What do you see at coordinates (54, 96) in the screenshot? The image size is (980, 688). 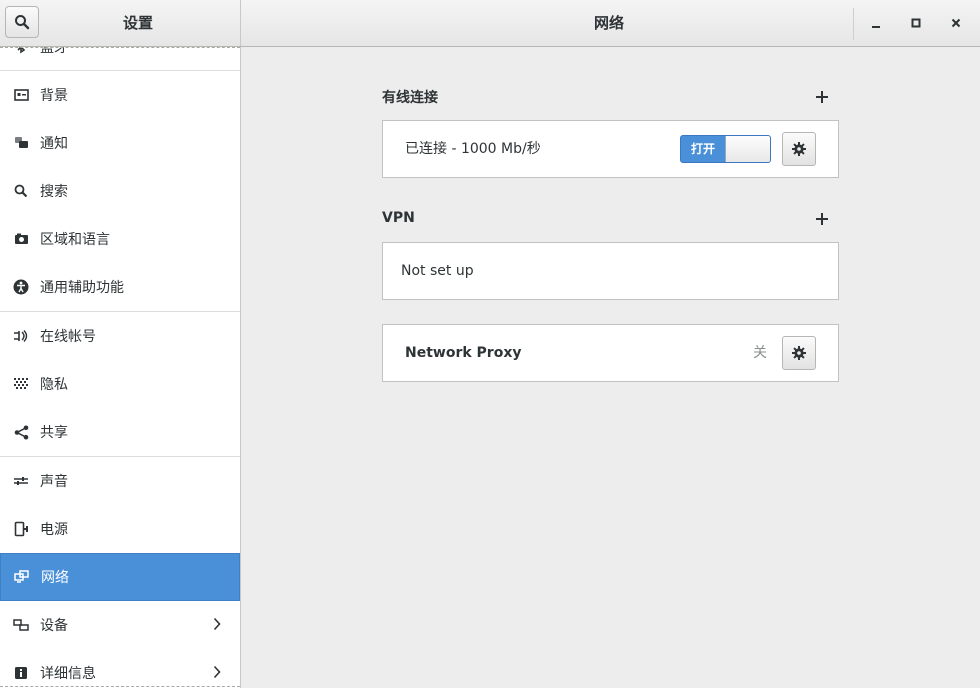 I see `sidebar-item-label: 背景` at bounding box center [54, 96].